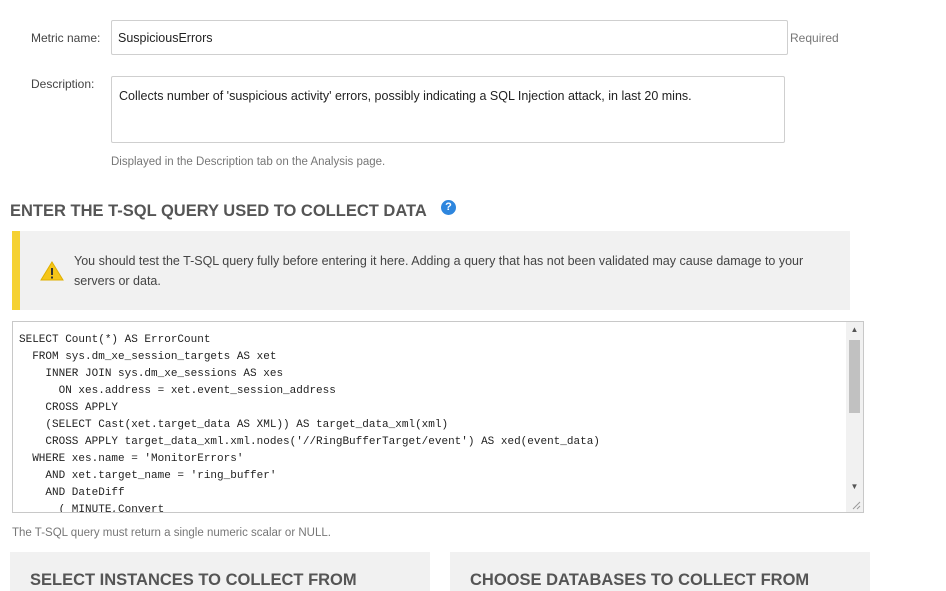 The width and height of the screenshot is (946, 591). I want to click on warning-triangle-icon, so click(52, 271).